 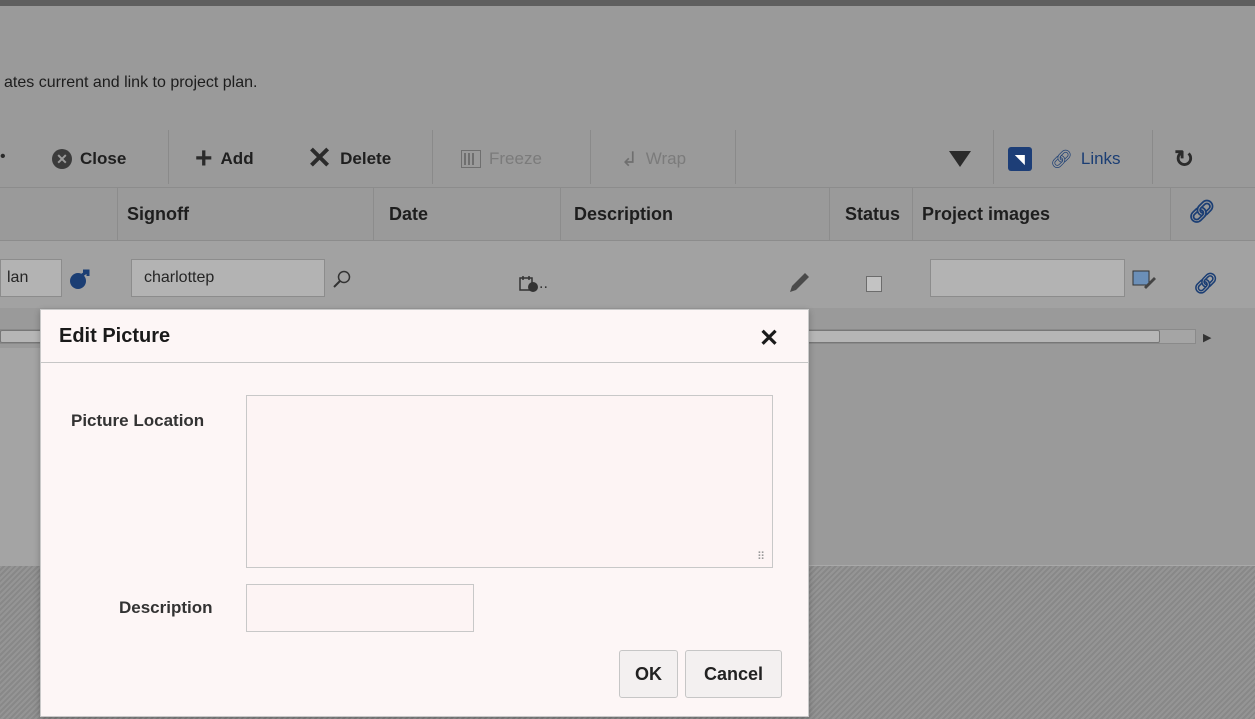 I want to click on wrap-button-label: Wrap, so click(x=666, y=158).